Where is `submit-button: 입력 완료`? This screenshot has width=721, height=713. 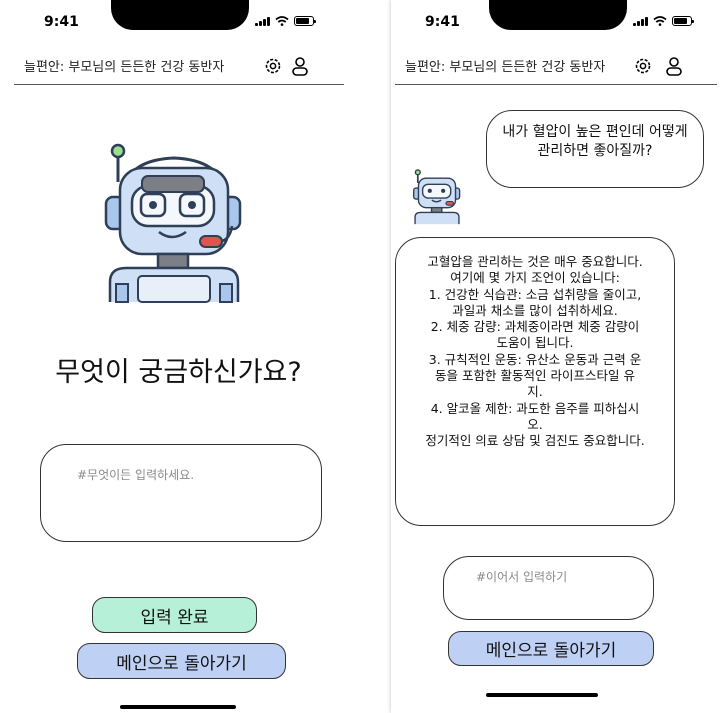
submit-button: 입력 완료 is located at coordinates (174, 615).